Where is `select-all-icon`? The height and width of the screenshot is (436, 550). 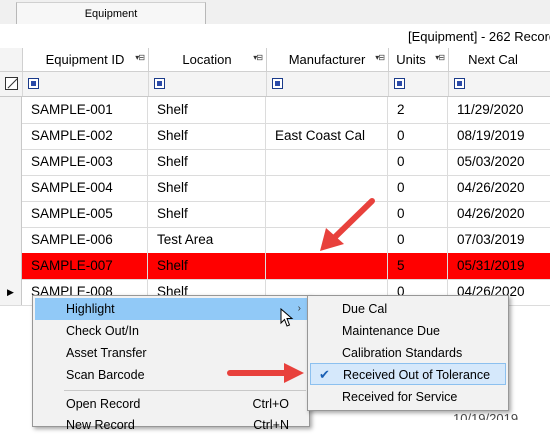 select-all-icon is located at coordinates (11, 83).